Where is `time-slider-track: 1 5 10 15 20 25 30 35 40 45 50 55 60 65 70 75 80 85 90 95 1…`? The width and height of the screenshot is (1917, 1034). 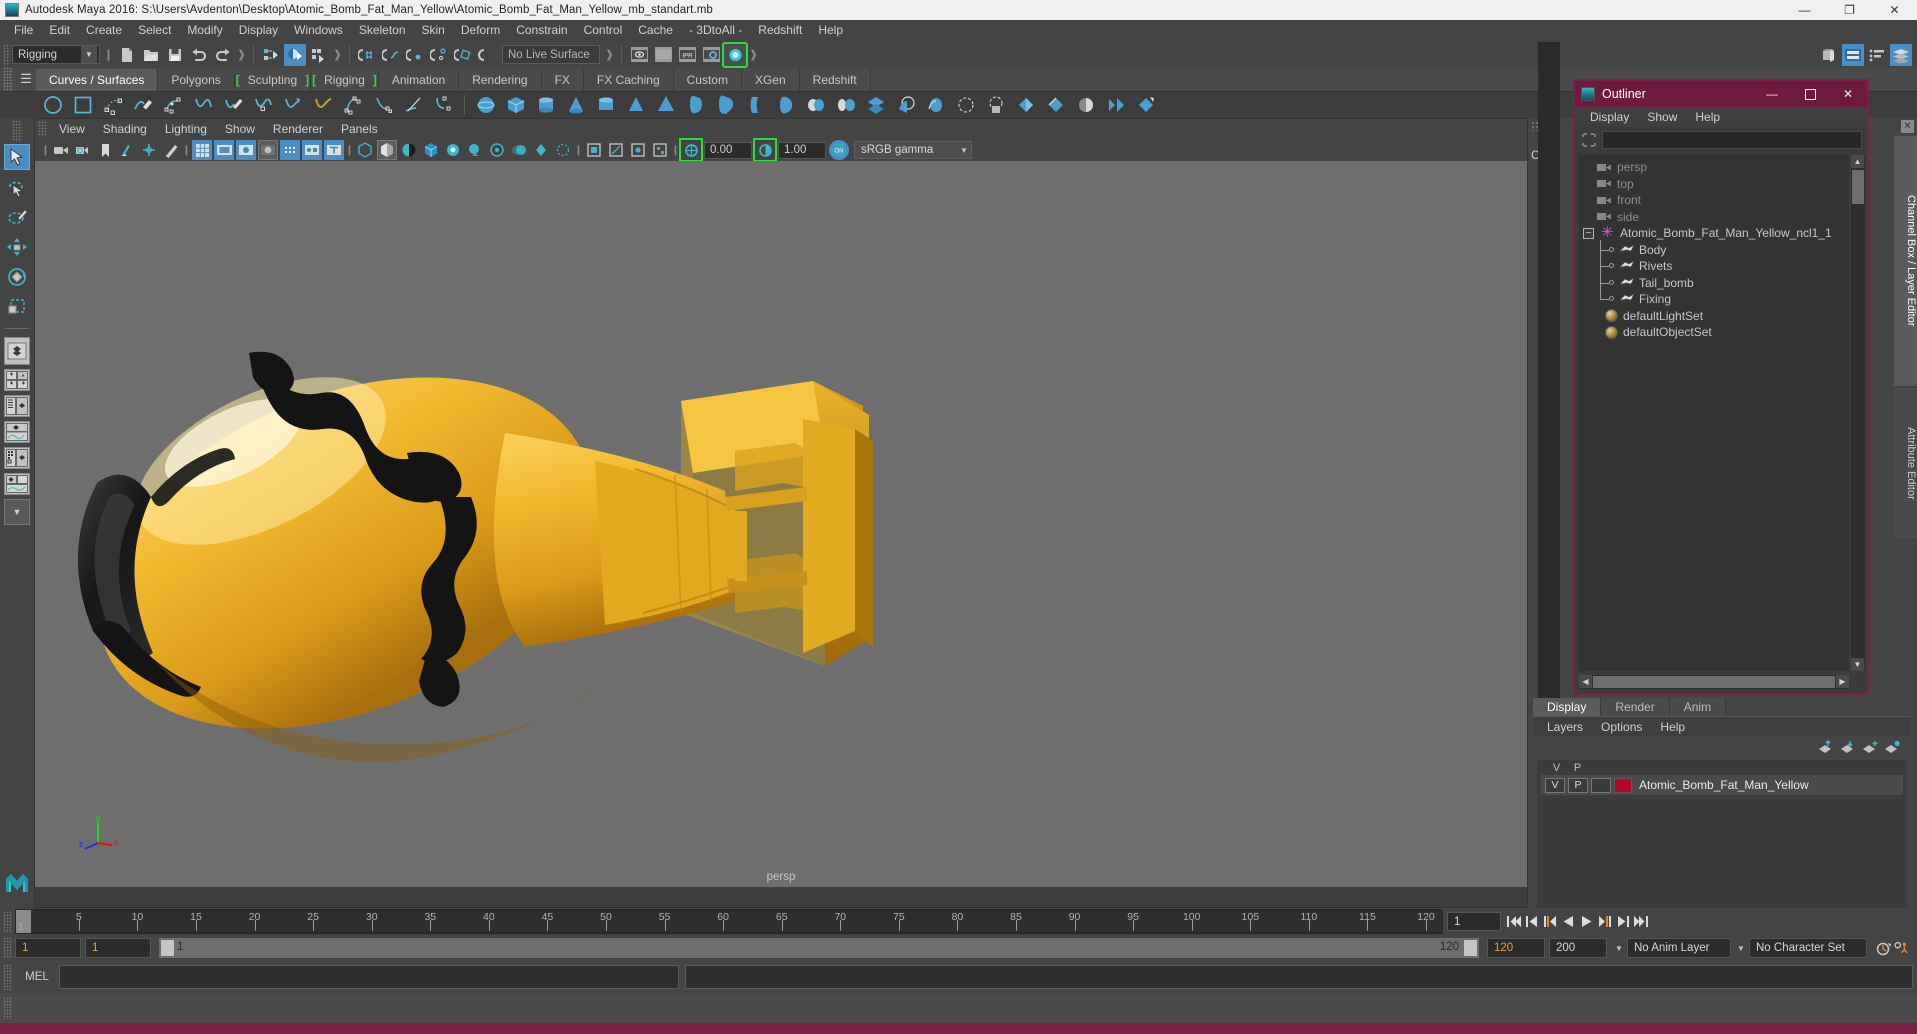 time-slider-track: 1 5 10 15 20 25 30 35 40 45 50 55 60 65 70 75 80 85 90 95 1… is located at coordinates (729, 921).